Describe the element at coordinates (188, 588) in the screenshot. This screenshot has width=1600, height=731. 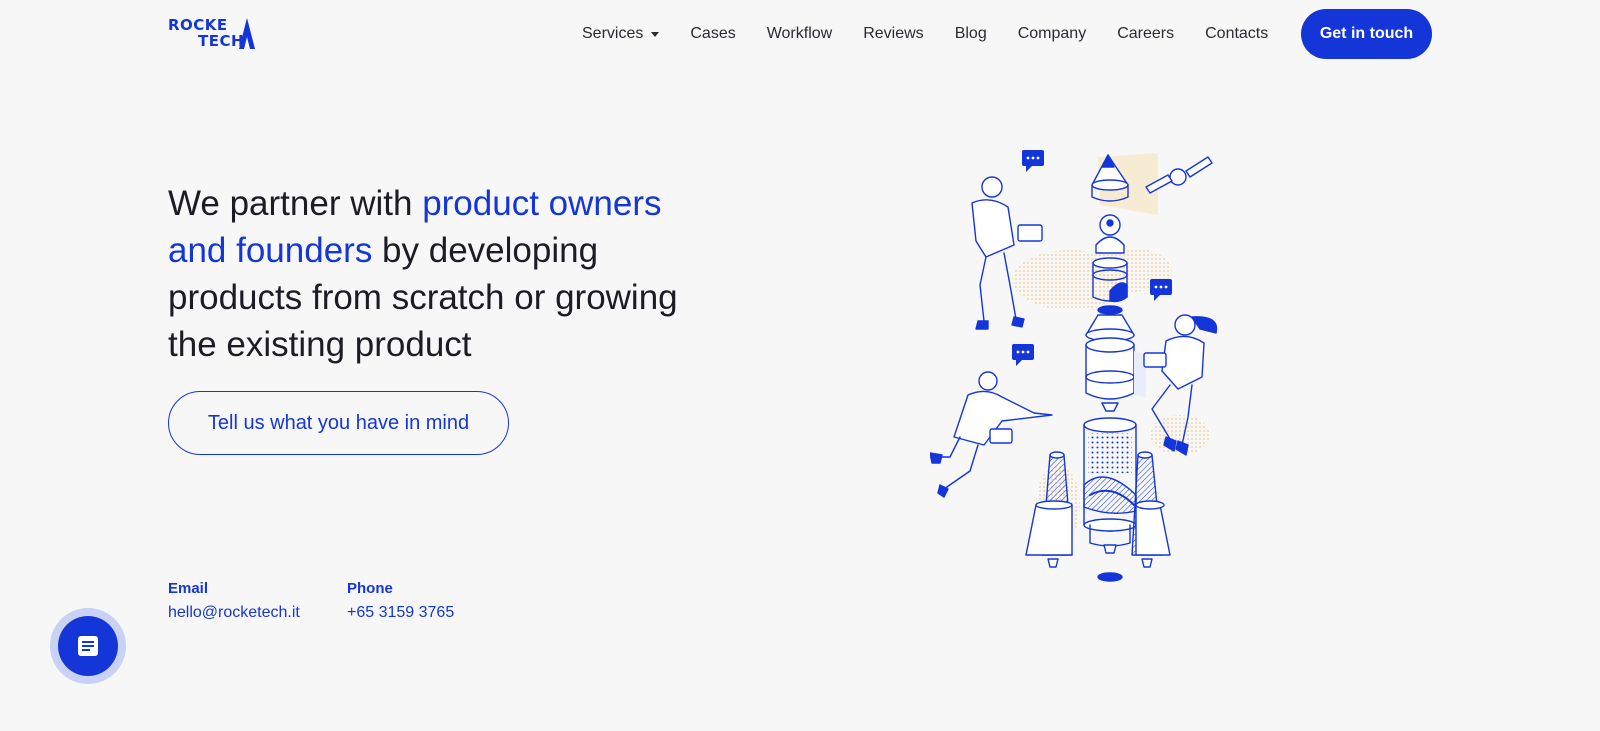
I see `email-label: Email` at that location.